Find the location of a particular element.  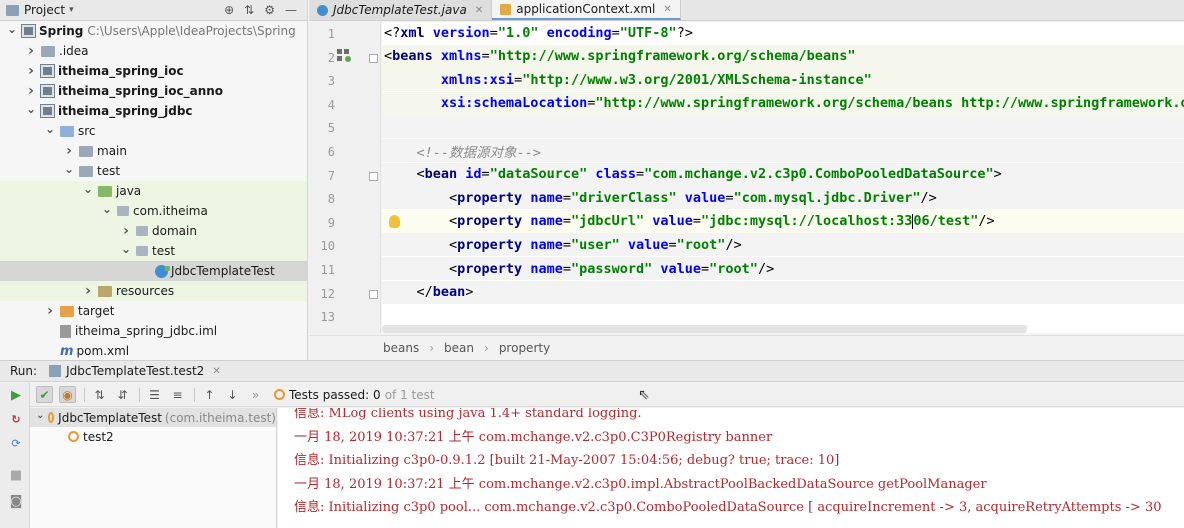

scroll-from-source-icon: ⊕ is located at coordinates (229, 10).